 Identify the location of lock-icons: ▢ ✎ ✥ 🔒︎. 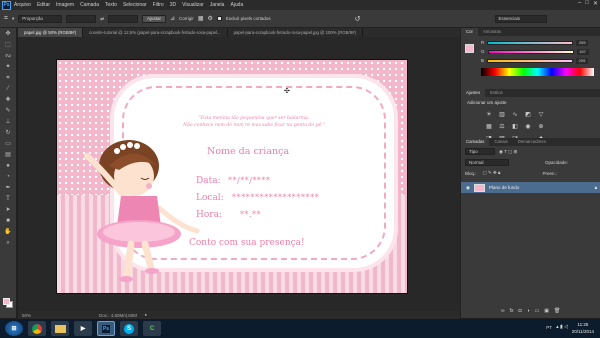
(492, 173).